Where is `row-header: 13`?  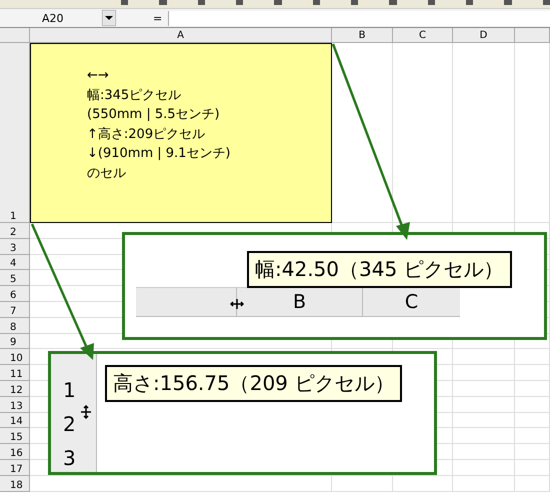 row-header: 13 is located at coordinates (15, 404).